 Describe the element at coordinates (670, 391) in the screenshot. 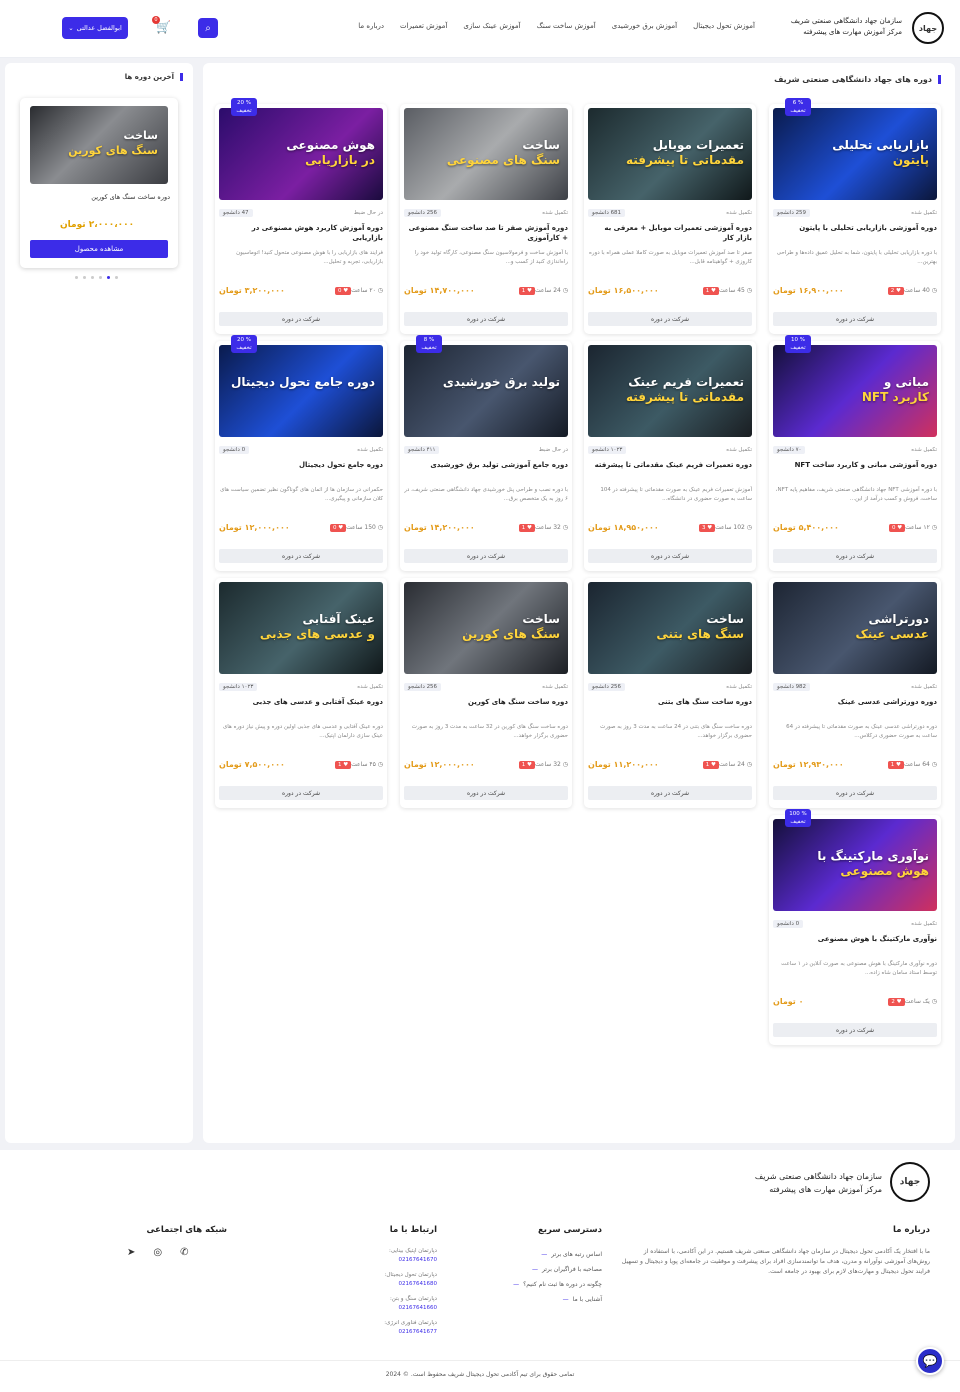

I see `course-thumbnail: تعمیرات فریم عینک مقدماتی تا پیشرفته` at that location.